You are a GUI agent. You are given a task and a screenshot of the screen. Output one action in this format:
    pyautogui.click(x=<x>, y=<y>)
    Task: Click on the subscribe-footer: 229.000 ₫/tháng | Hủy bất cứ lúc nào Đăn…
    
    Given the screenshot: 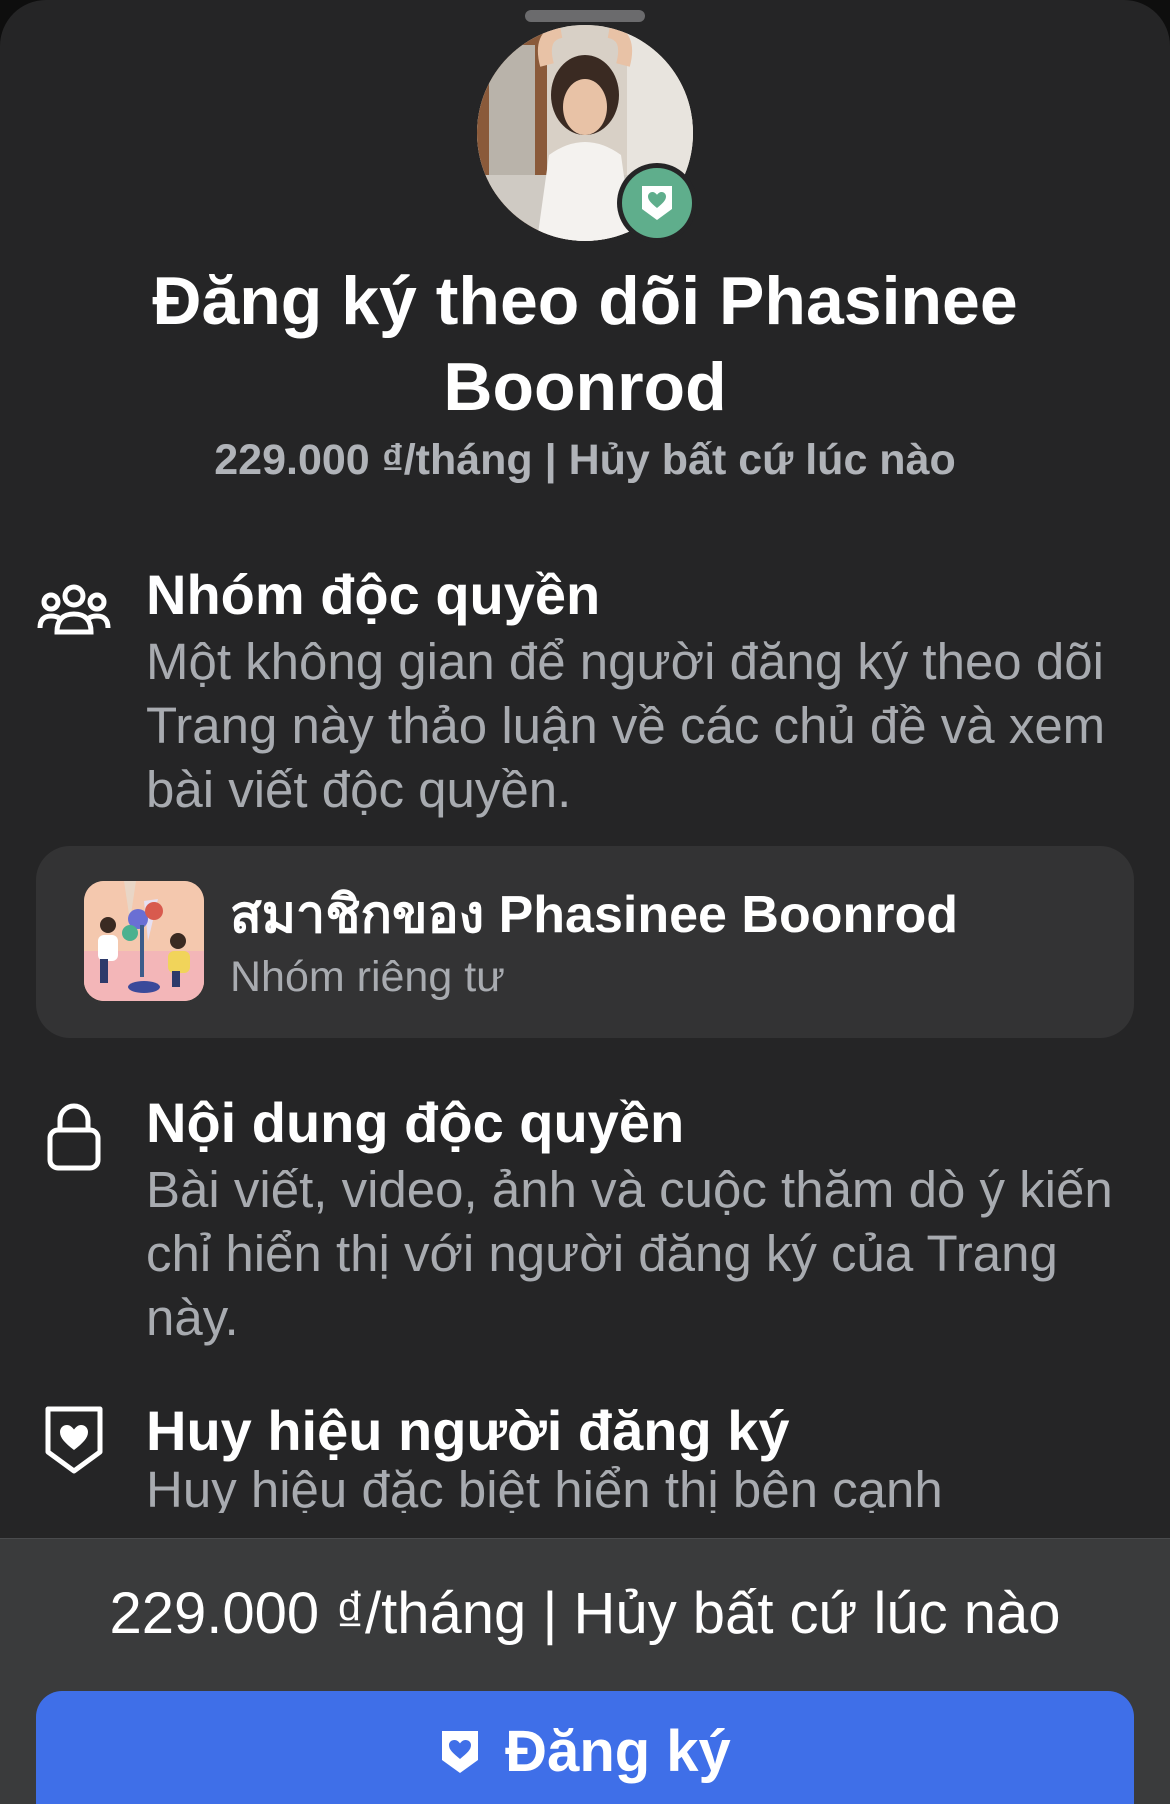 What is the action you would take?
    pyautogui.click(x=585, y=1671)
    